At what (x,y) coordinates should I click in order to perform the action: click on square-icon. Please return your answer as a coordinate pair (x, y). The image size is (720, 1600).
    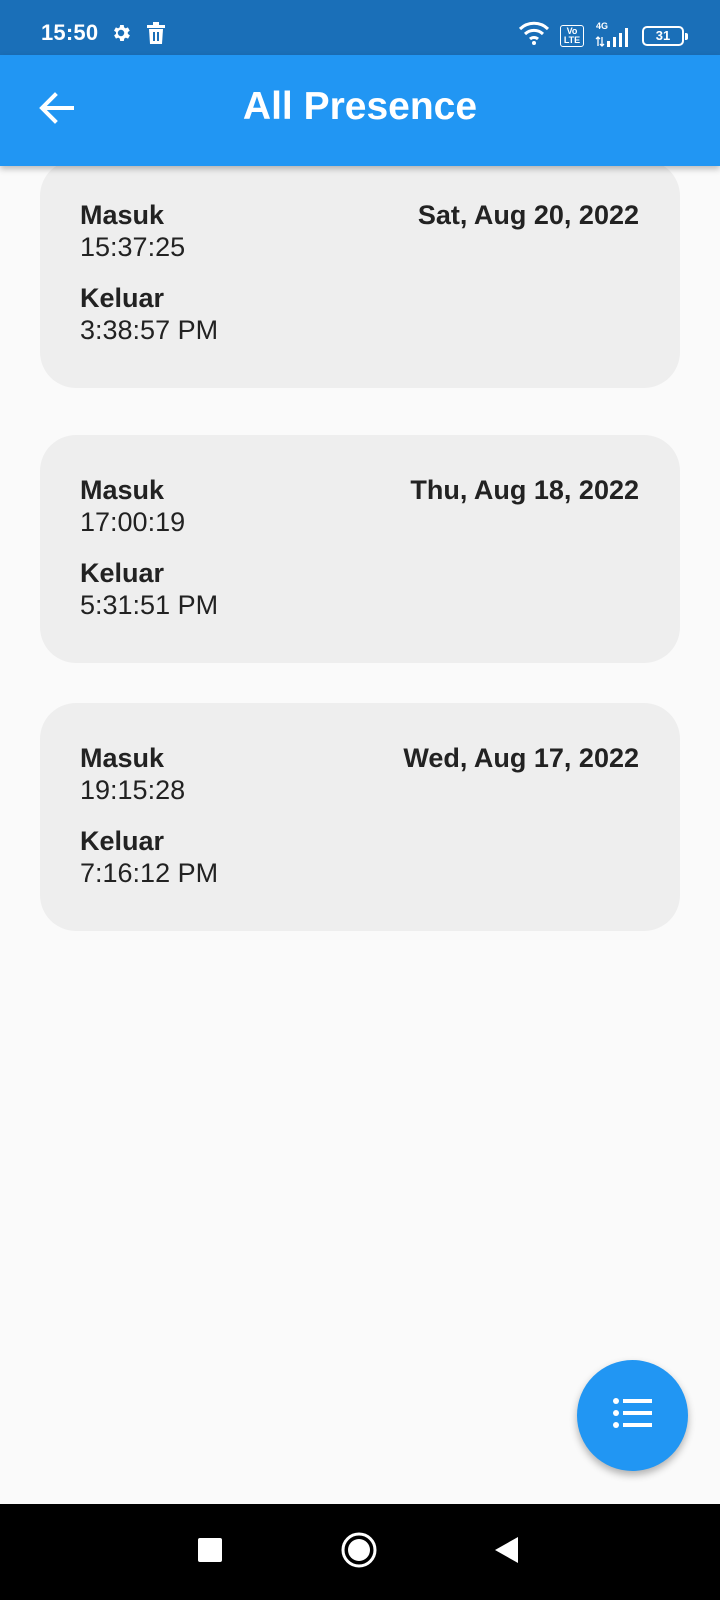
    Looking at the image, I should click on (210, 1552).